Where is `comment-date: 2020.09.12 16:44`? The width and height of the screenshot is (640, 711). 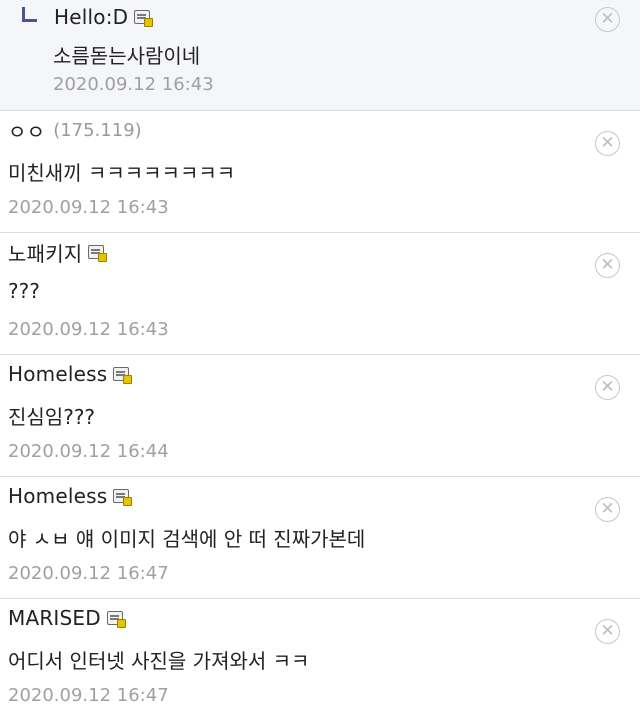
comment-date: 2020.09.12 16:44 is located at coordinates (88, 451).